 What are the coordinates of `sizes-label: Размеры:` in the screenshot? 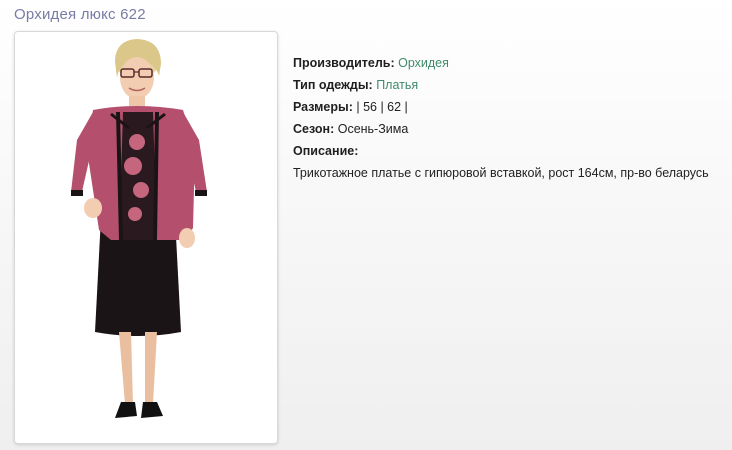 It's located at (323, 107).